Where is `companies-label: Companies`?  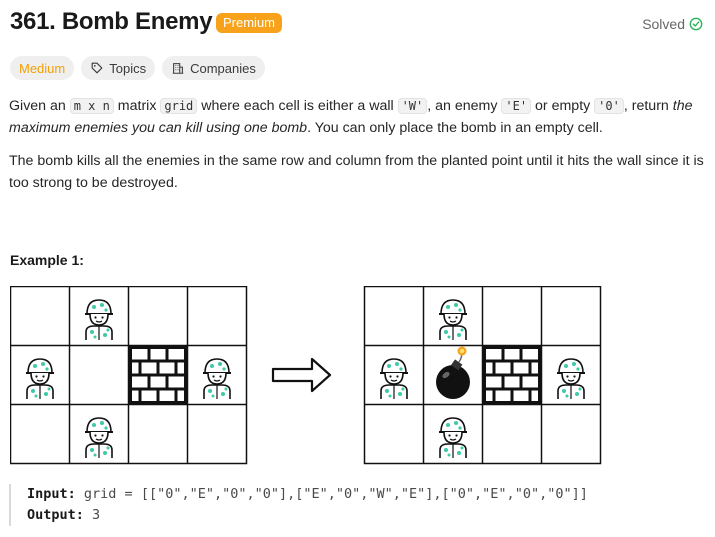
companies-label: Companies is located at coordinates (223, 68).